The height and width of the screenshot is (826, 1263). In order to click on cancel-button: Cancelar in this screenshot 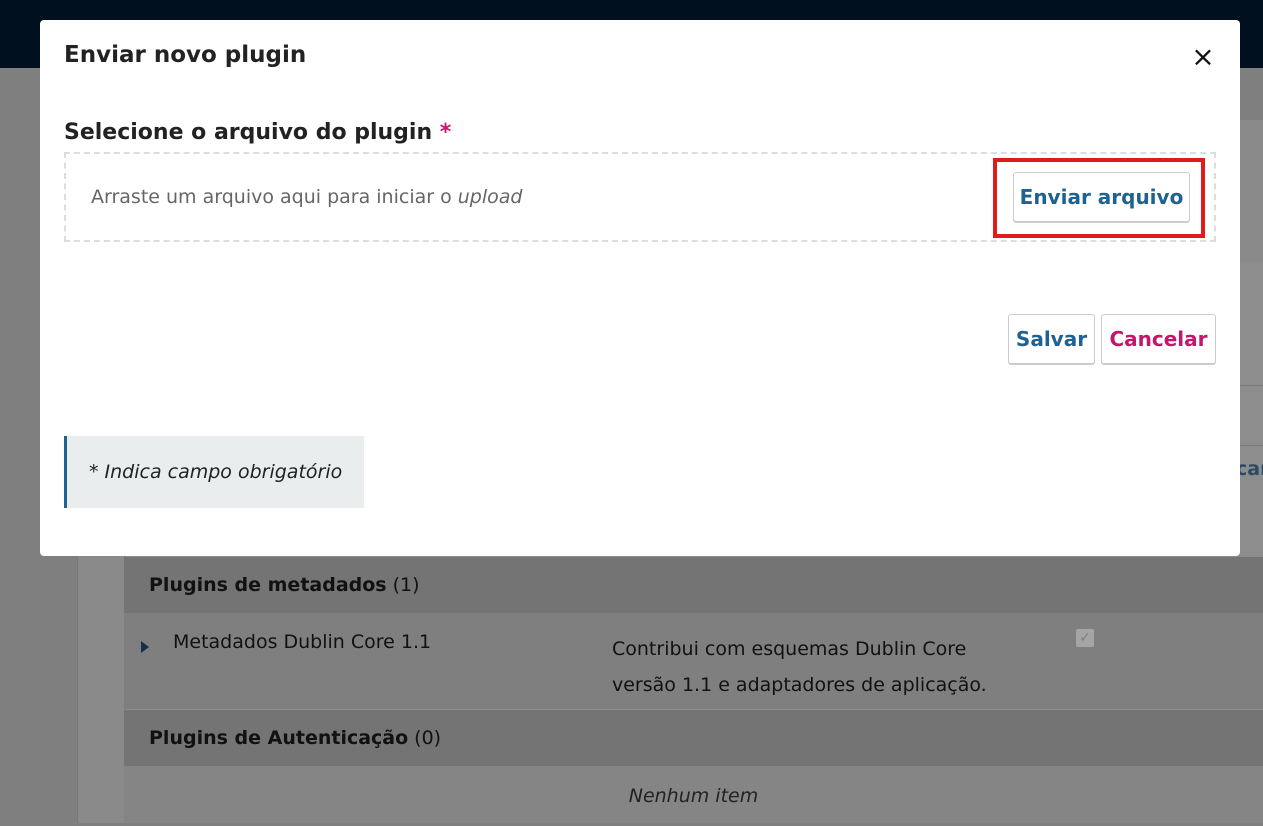, I will do `click(1158, 339)`.